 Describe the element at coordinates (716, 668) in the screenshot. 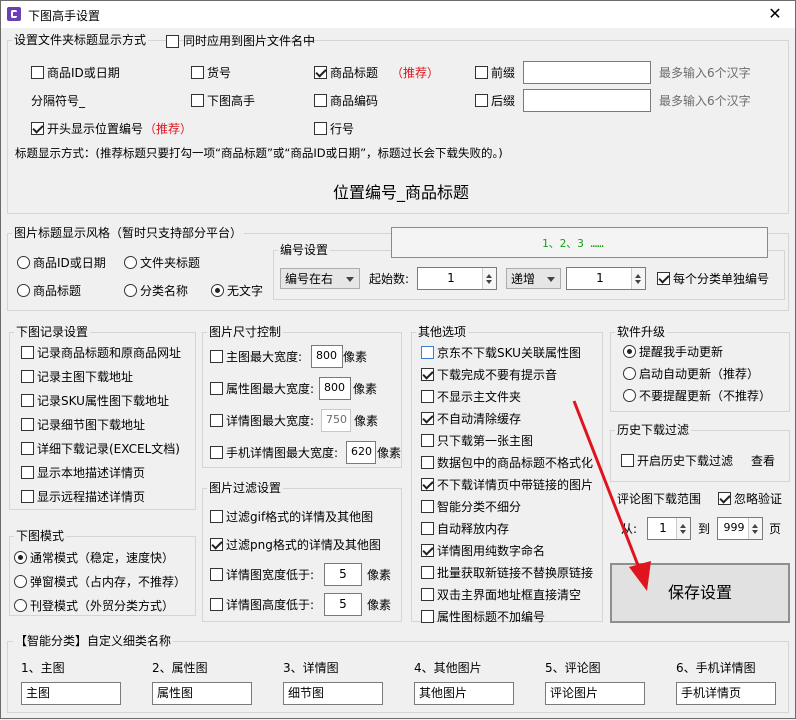

I see `custom-category-label: 6、手机详情图` at that location.